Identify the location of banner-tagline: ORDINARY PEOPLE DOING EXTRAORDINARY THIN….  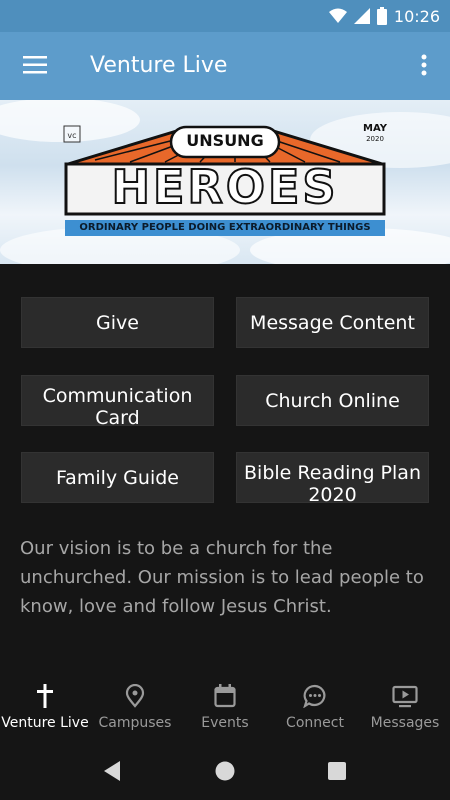
(225, 228).